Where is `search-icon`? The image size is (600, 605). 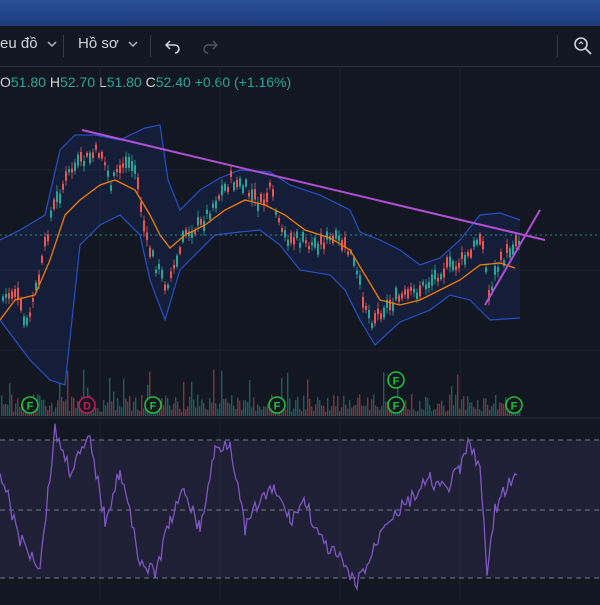 search-icon is located at coordinates (583, 46).